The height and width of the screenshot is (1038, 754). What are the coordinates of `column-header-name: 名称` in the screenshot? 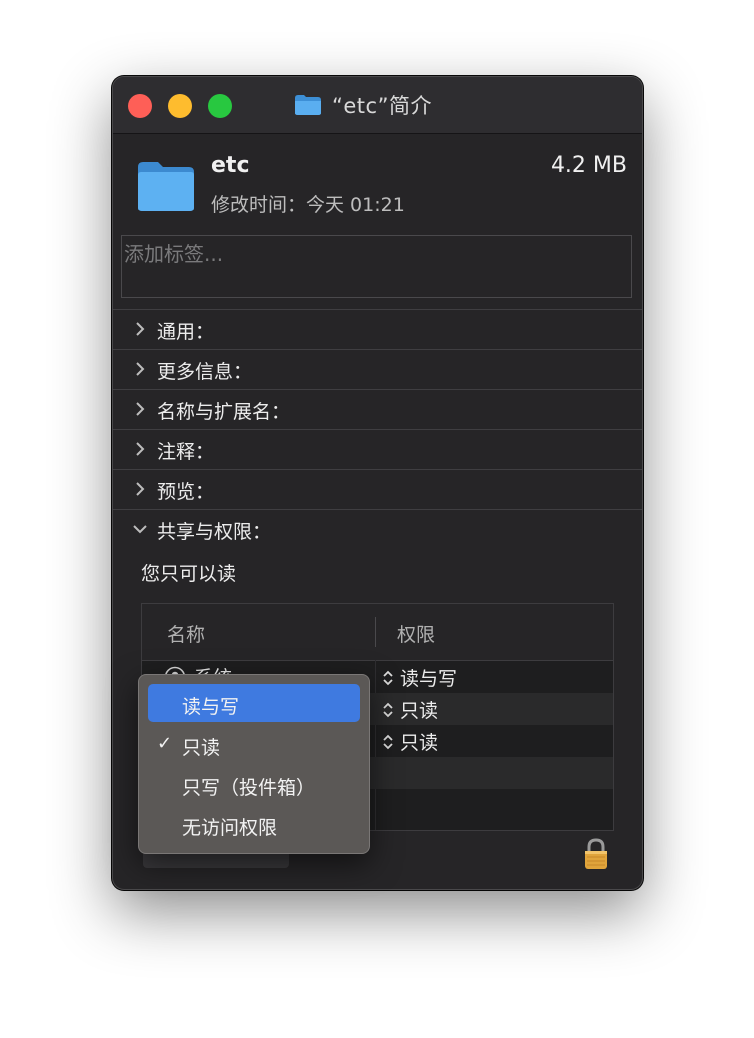 It's located at (186, 633).